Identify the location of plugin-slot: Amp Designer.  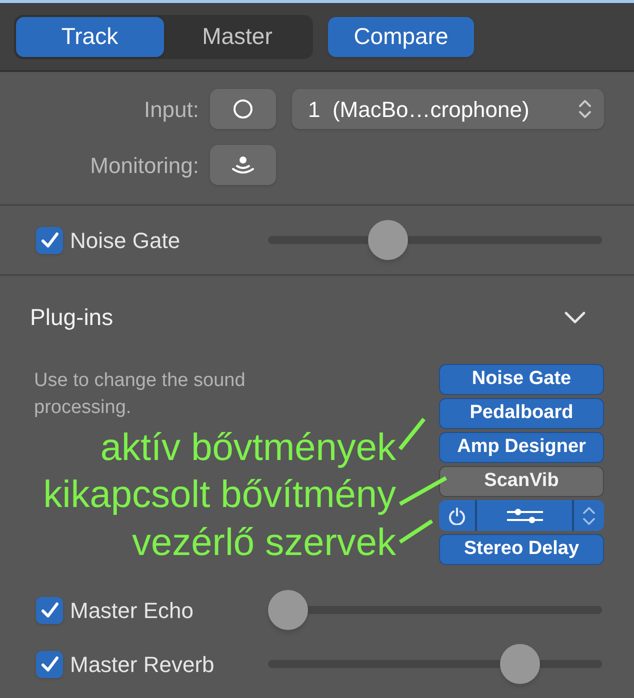
(521, 447).